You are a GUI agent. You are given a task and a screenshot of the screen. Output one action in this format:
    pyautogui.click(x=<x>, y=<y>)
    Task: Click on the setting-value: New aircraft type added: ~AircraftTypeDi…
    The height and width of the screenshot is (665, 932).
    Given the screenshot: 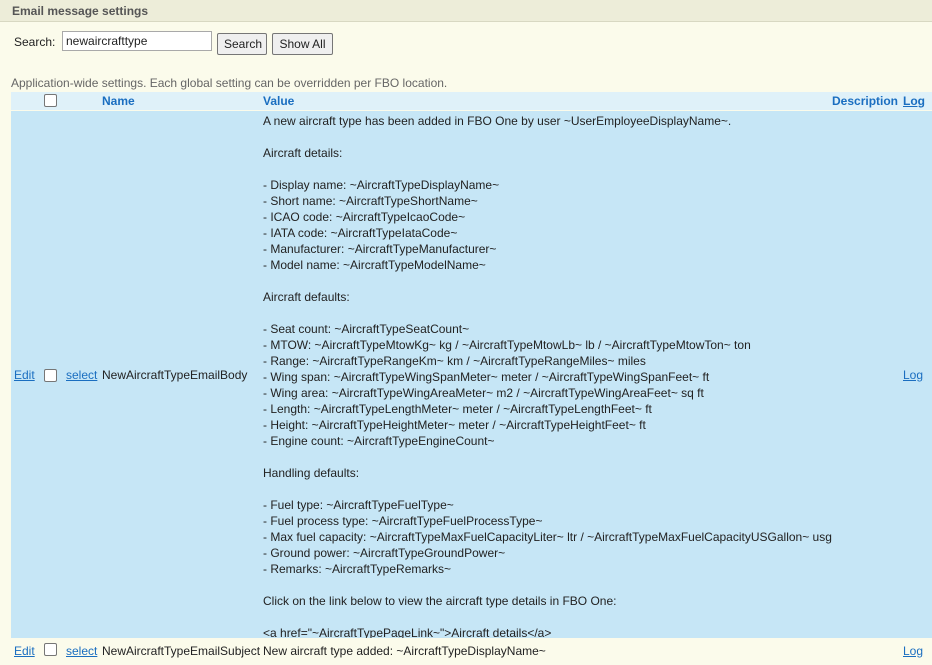 What is the action you would take?
    pyautogui.click(x=404, y=651)
    